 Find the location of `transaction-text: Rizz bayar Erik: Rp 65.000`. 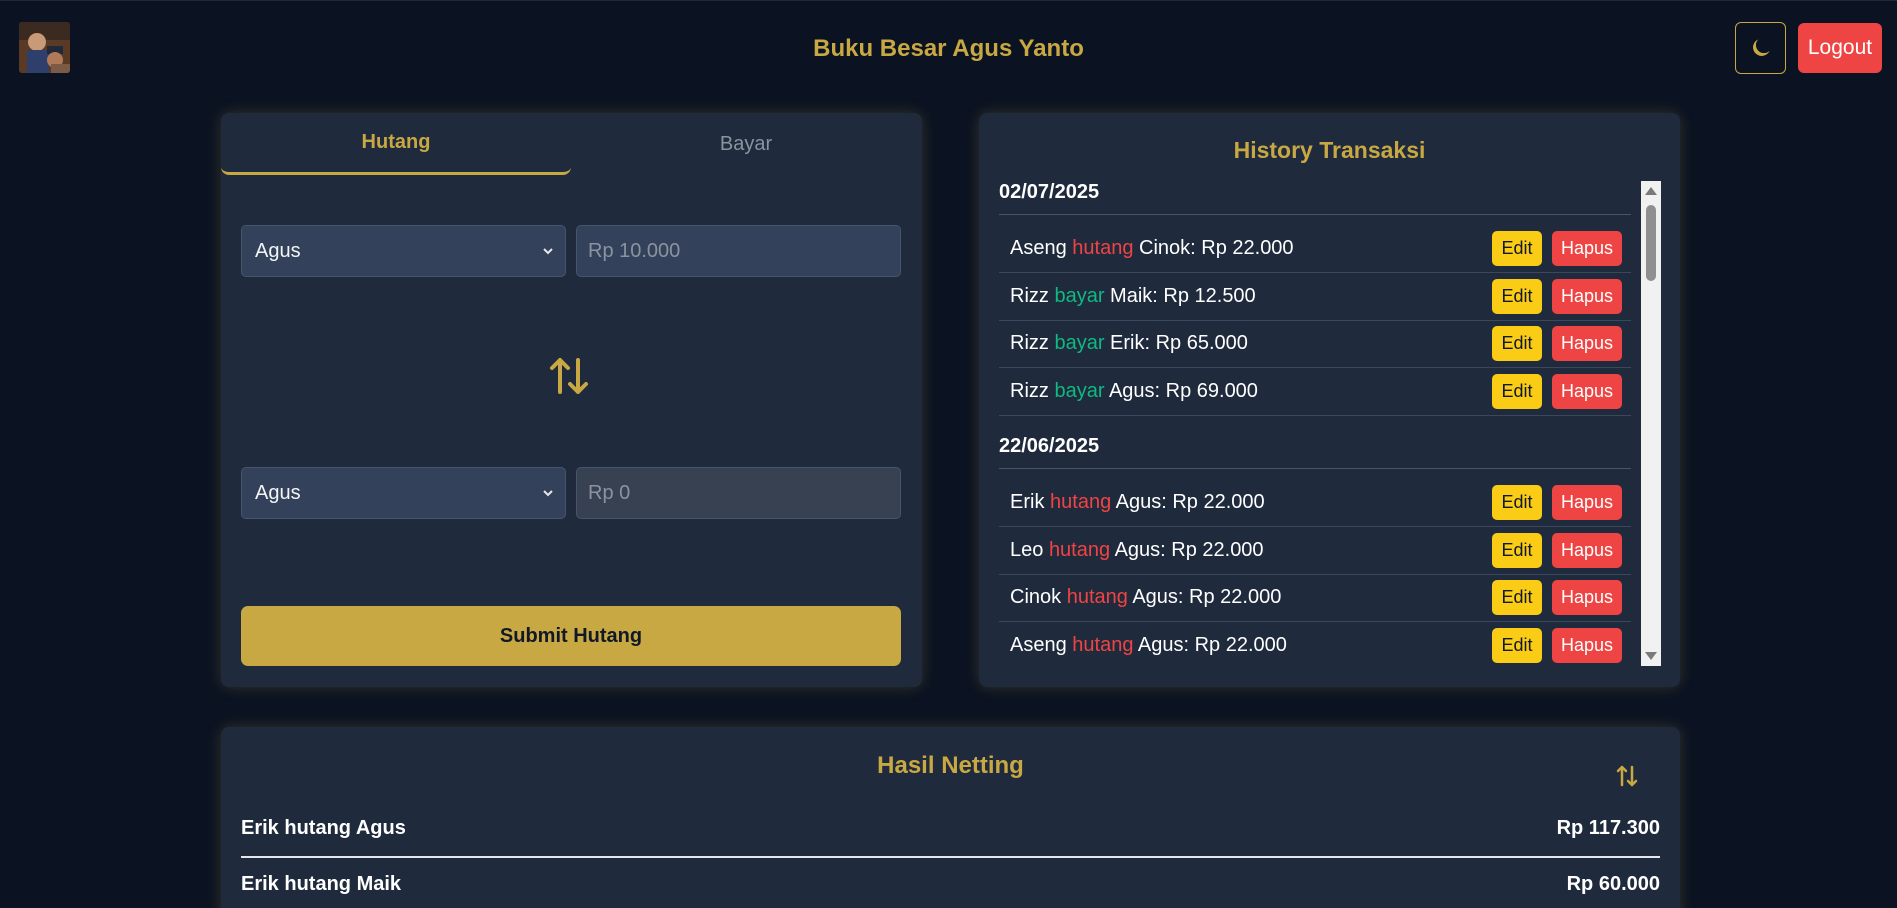

transaction-text: Rizz bayar Erik: Rp 65.000 is located at coordinates (1129, 343).